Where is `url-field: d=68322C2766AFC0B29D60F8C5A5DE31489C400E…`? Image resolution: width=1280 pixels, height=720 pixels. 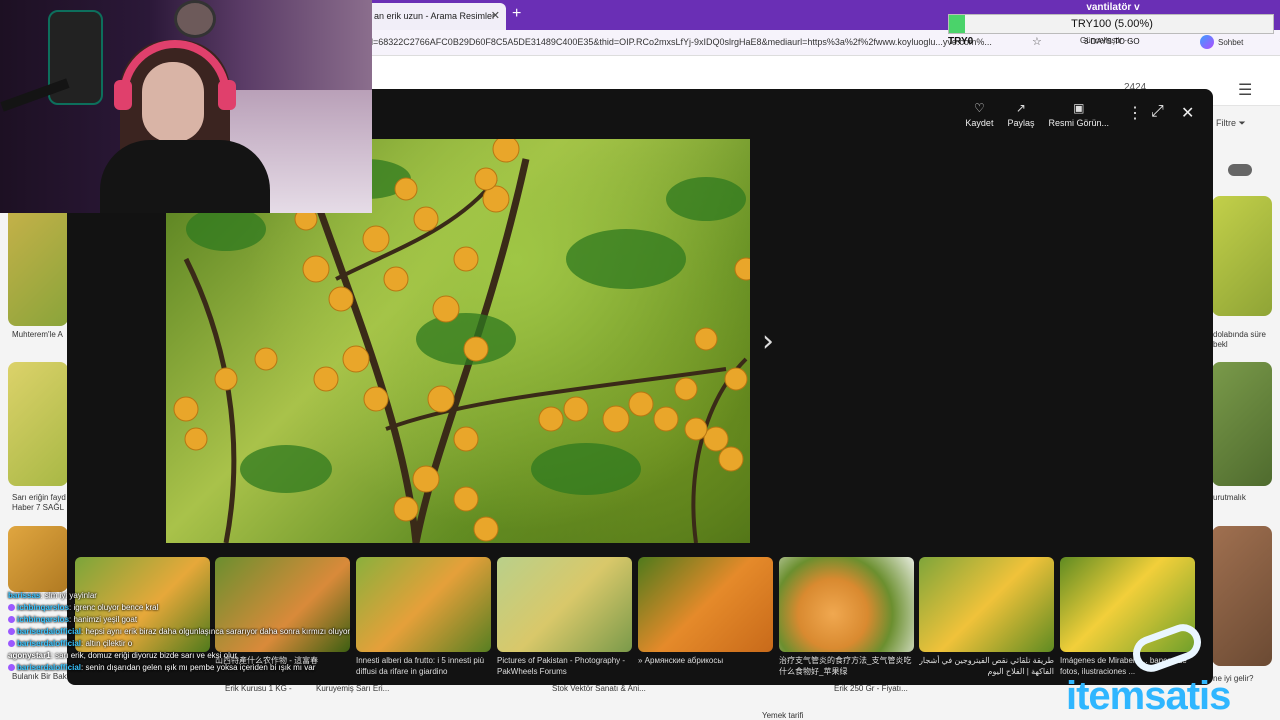 url-field: d=68322C2766AFC0B29D60F8C5A5DE31489C400E… is located at coordinates (698, 42).